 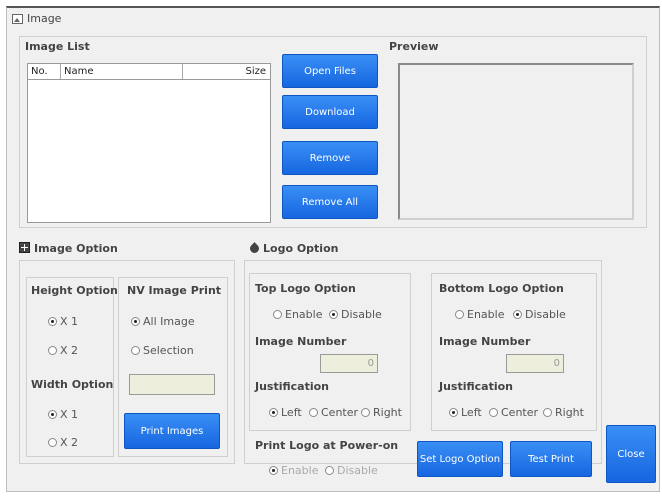 I want to click on open-files-button: Open Files, so click(x=330, y=71).